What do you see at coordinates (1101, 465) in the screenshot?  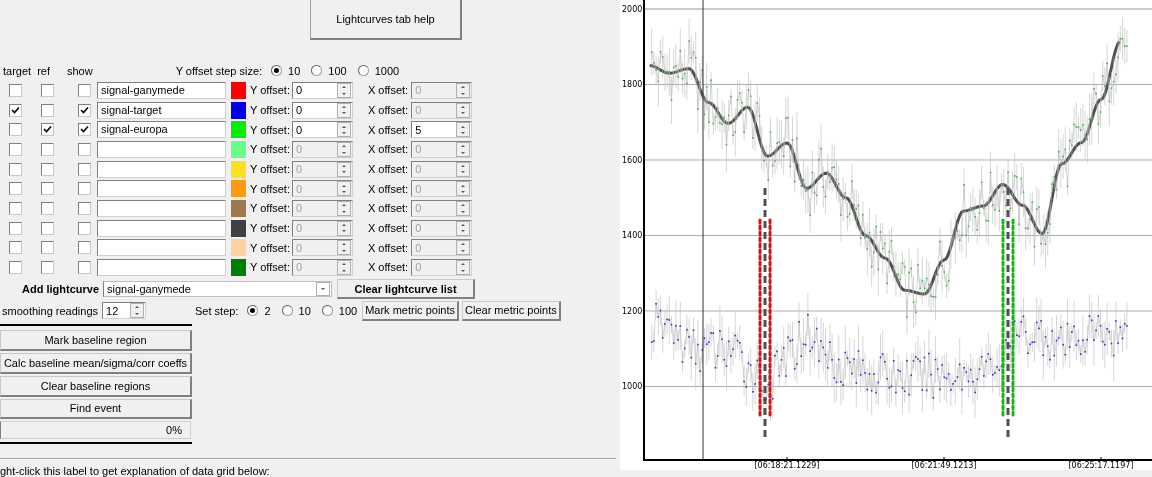 I see `axis-tick-label: [06:25:17.1197]` at bounding box center [1101, 465].